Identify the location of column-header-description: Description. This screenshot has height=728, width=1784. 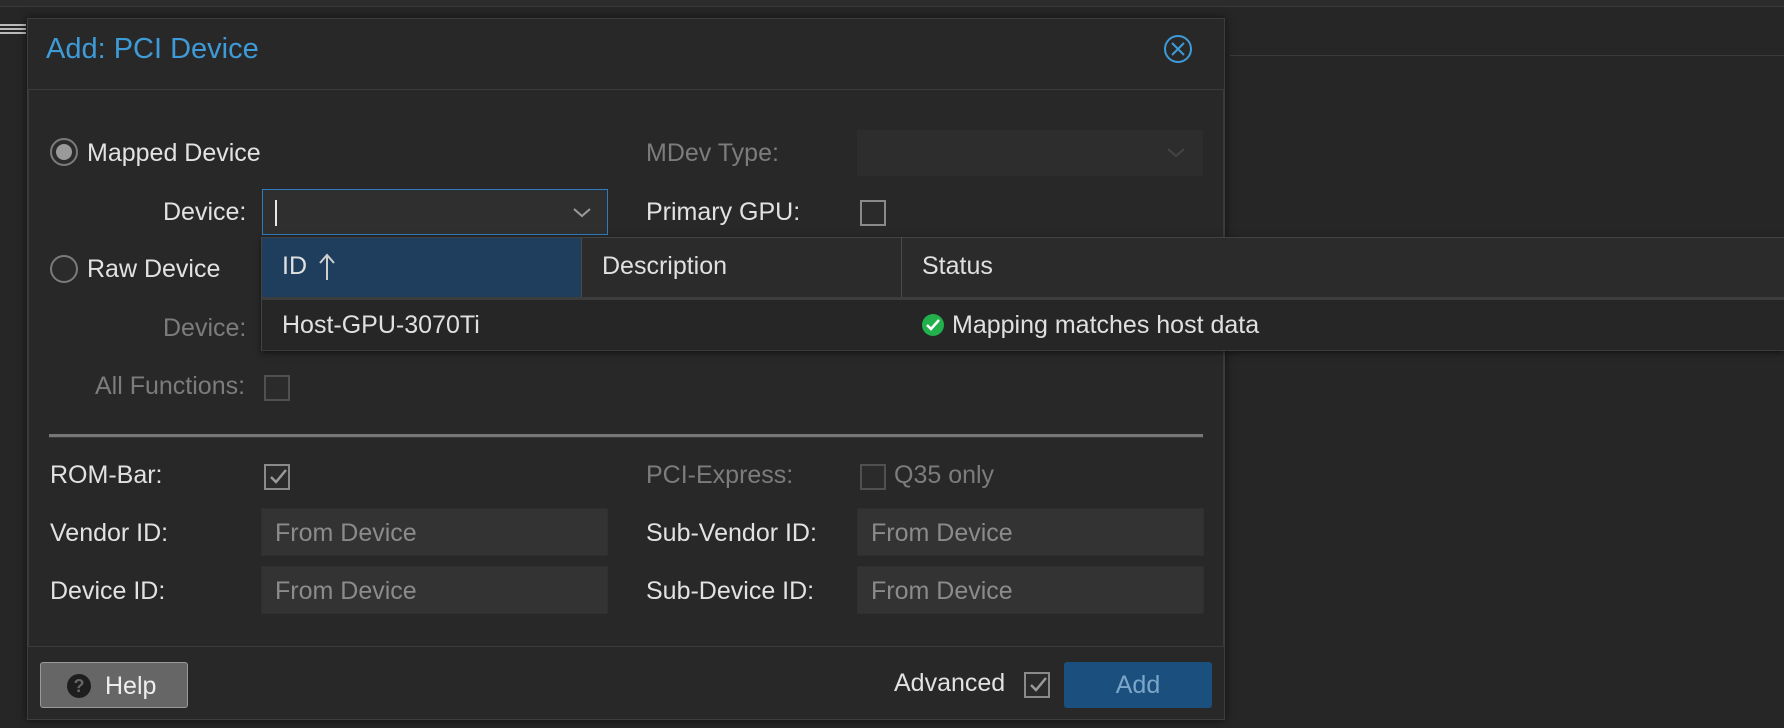
(742, 267).